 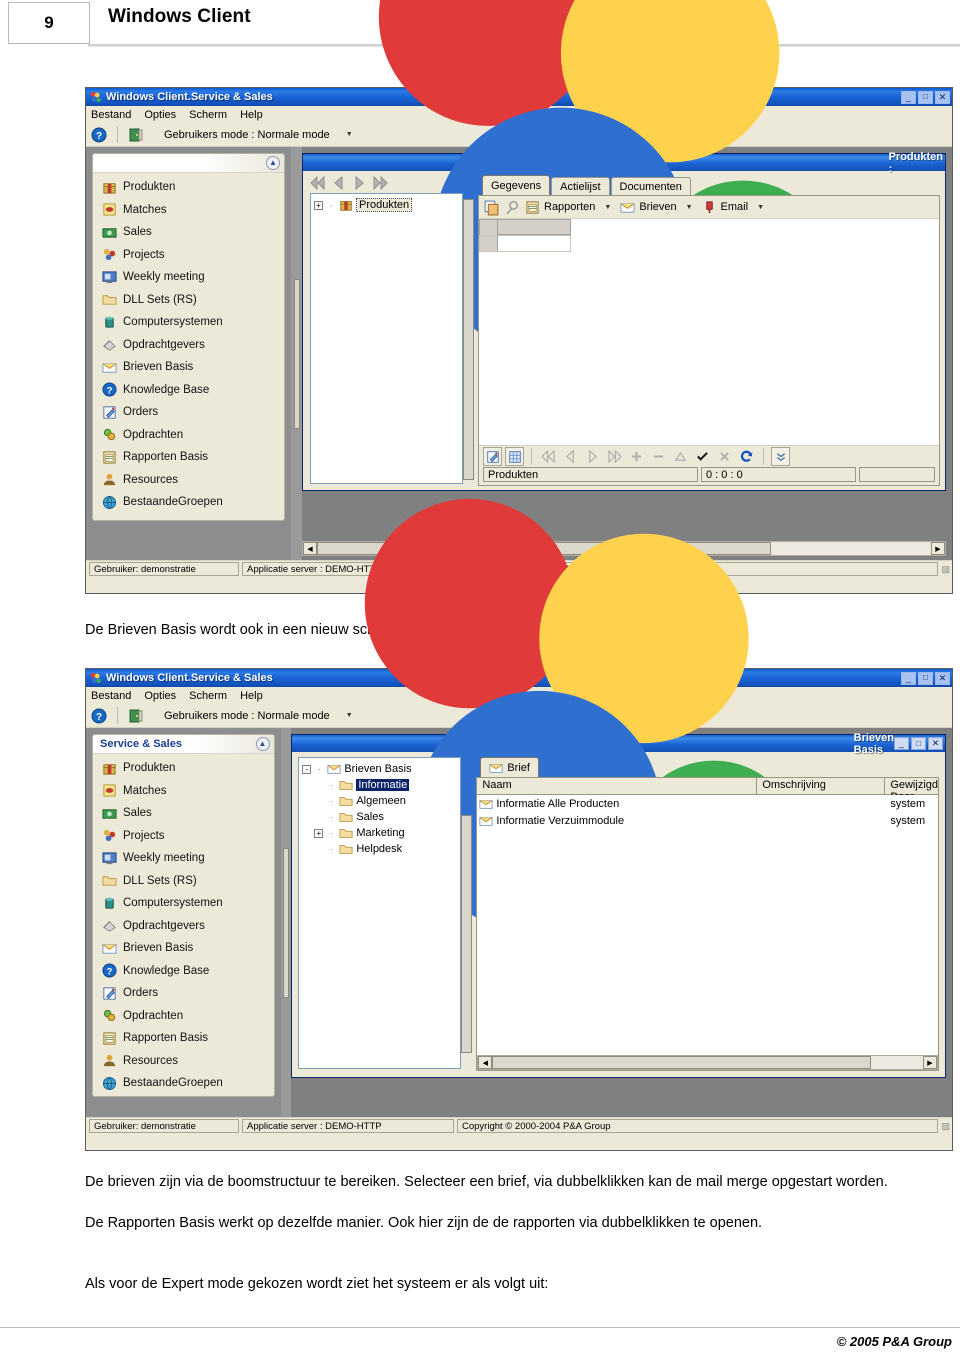 I want to click on brieven-dropdown-caret: ▼, so click(x=689, y=207).